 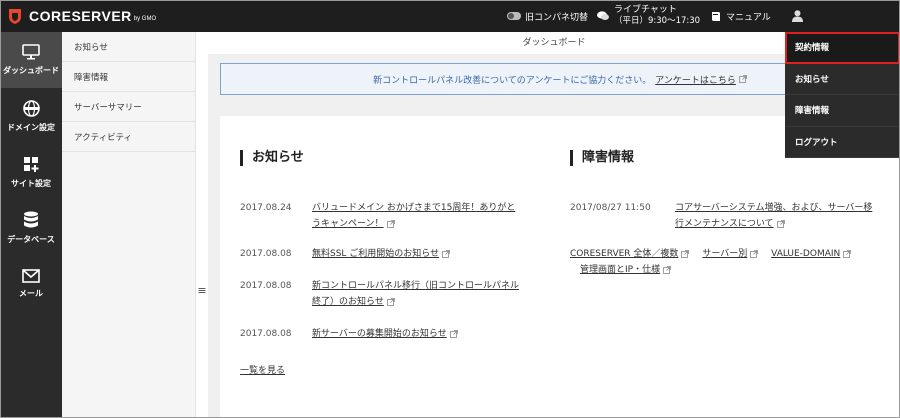 I want to click on logo-sub: by GMO, so click(x=145, y=19).